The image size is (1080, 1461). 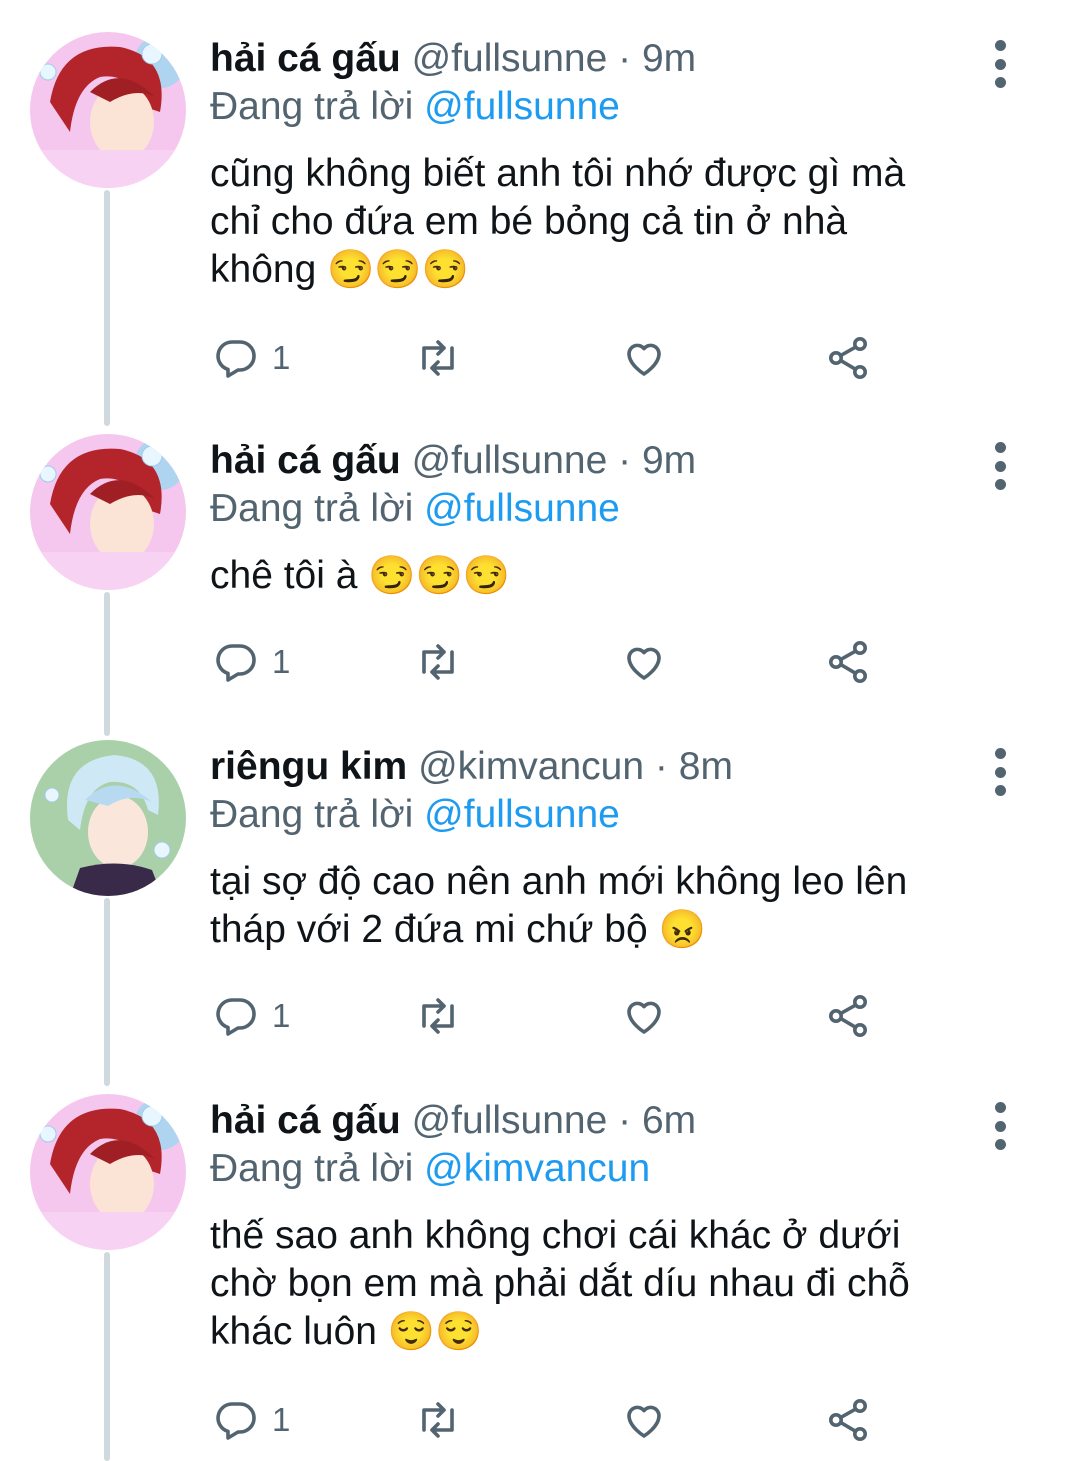 What do you see at coordinates (308, 766) in the screenshot?
I see `display-name: riêngu kim` at bounding box center [308, 766].